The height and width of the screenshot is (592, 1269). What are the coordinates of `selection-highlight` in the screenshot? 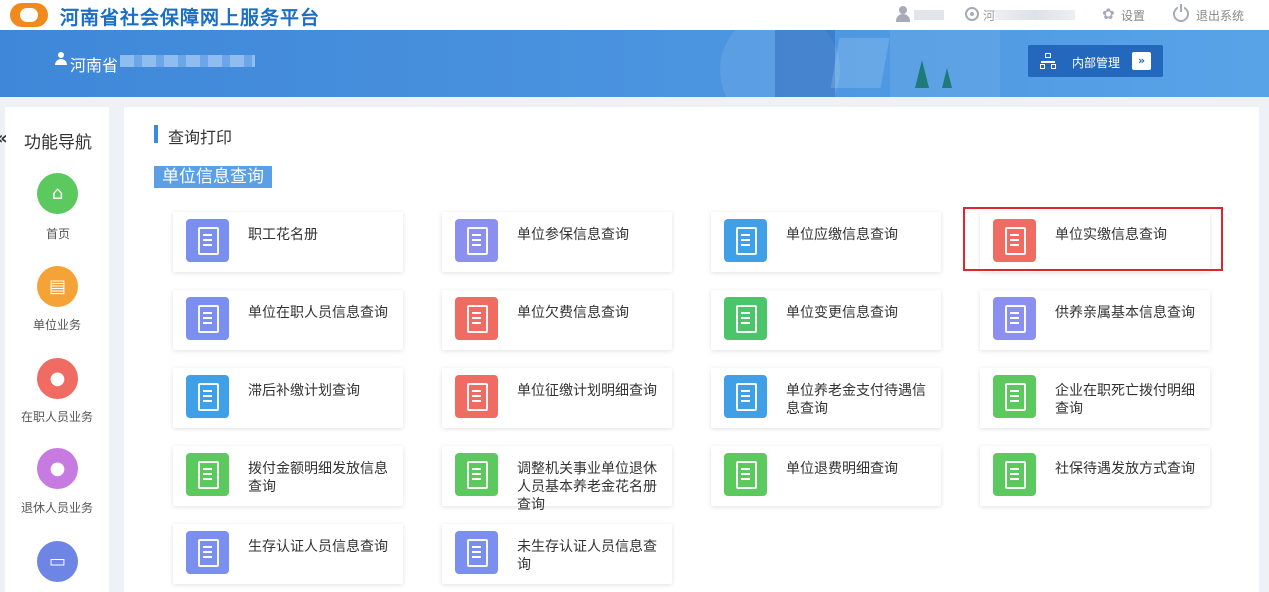 It's located at (1093, 239).